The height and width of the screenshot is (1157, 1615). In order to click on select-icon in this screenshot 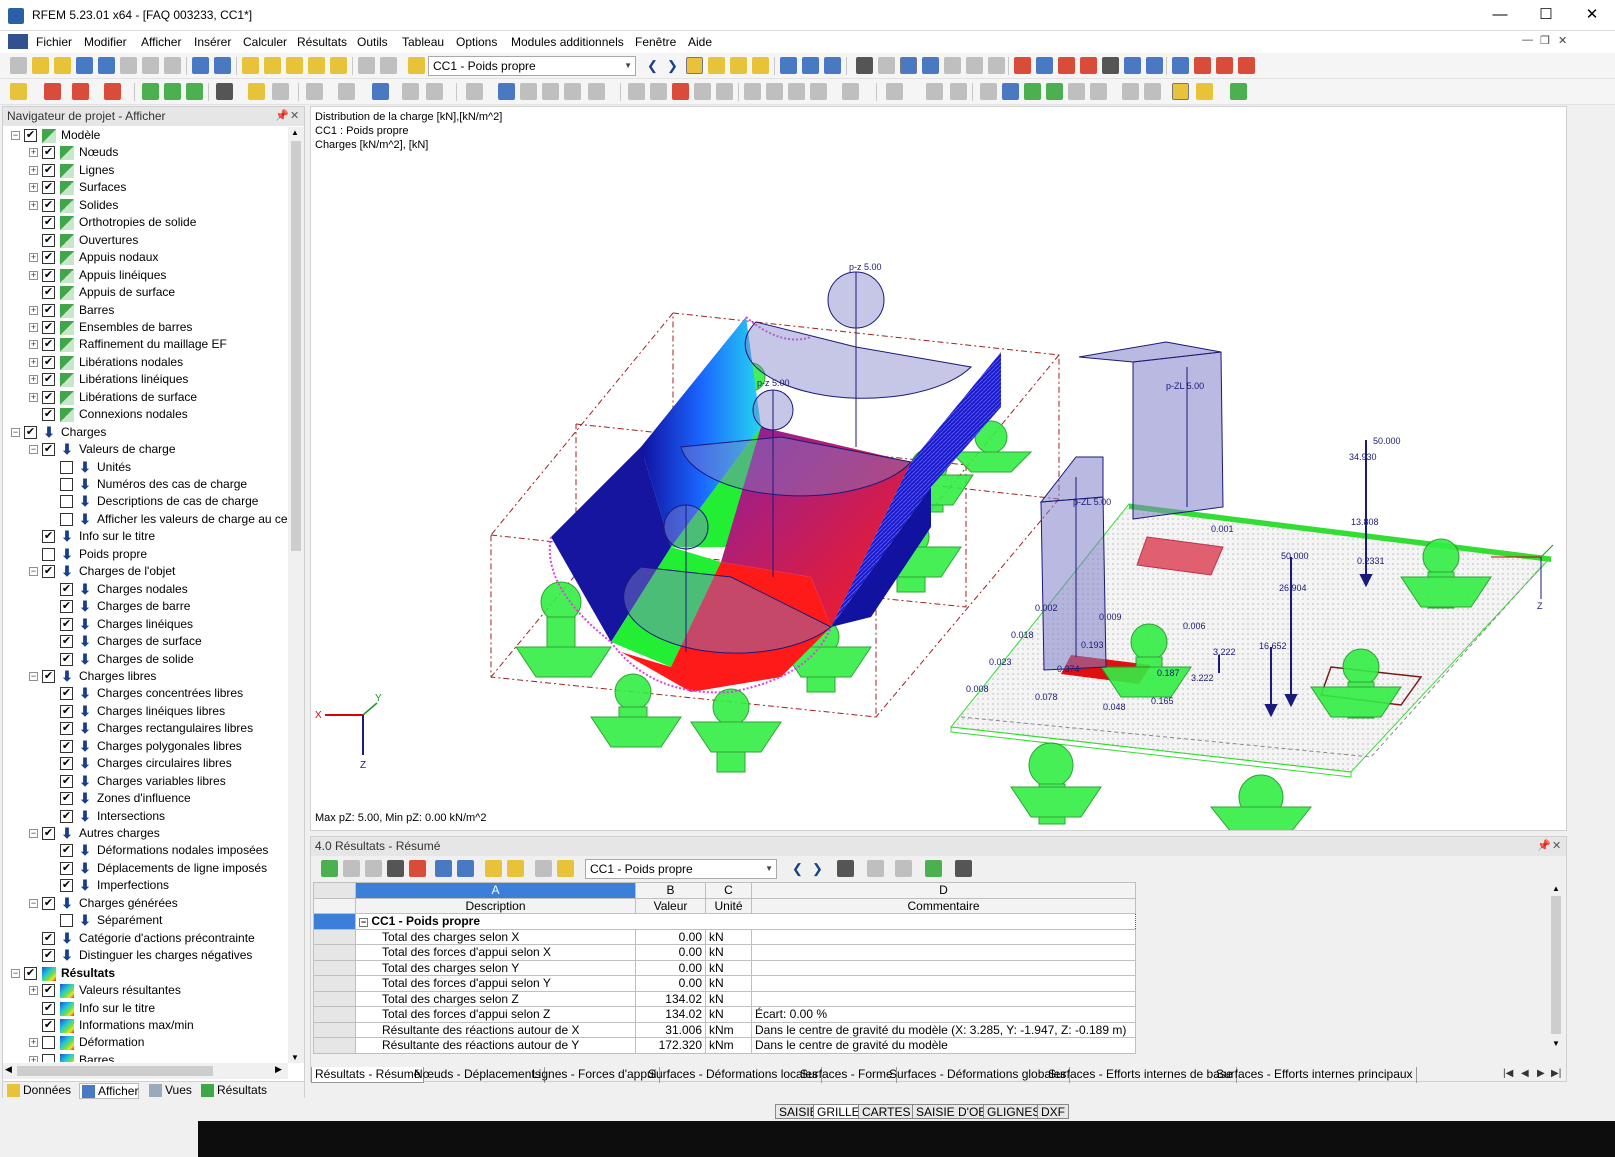, I will do `click(18, 91)`.